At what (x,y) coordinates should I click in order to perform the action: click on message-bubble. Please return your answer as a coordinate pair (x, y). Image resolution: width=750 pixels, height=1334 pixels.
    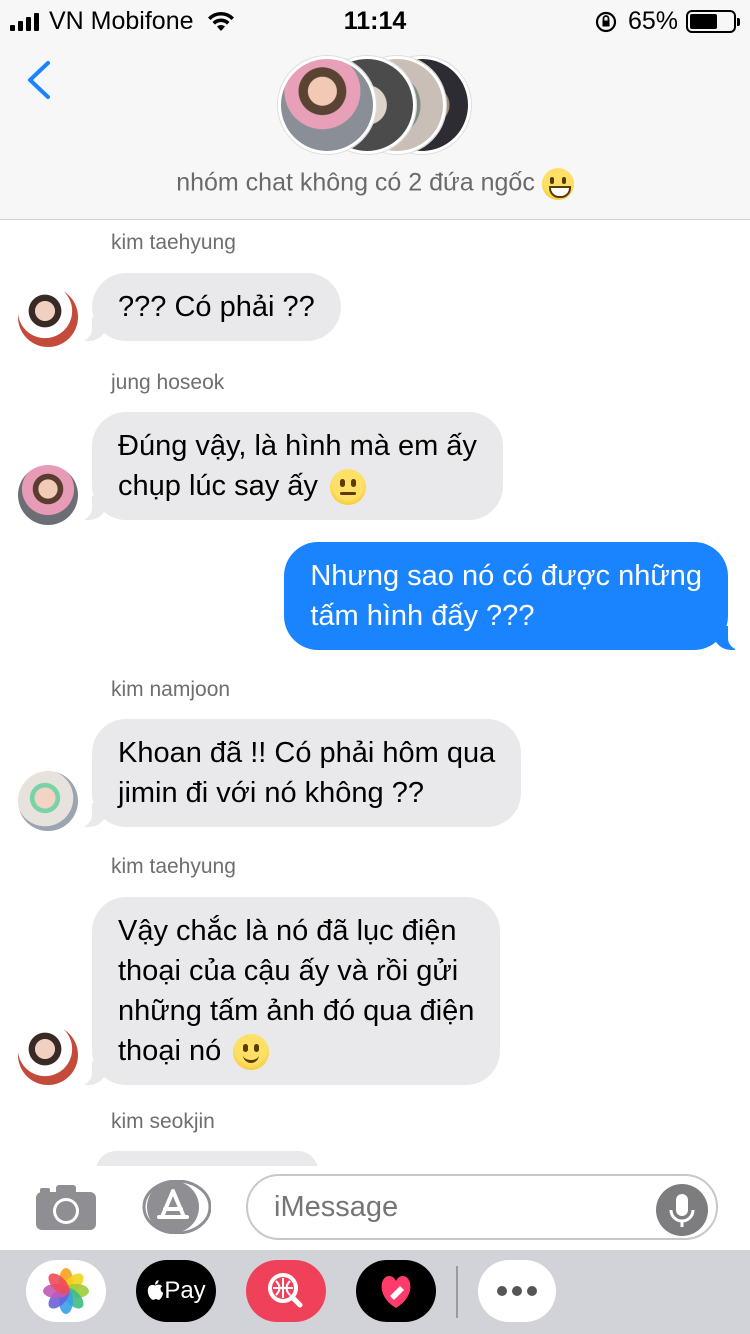
    Looking at the image, I should click on (207, 1158).